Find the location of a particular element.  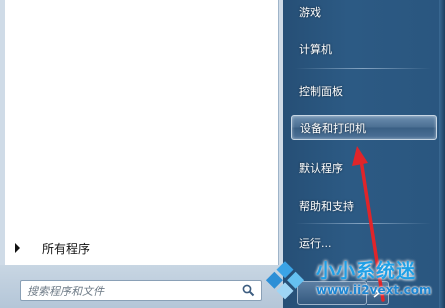

triangle-right-icon is located at coordinates (17, 248).